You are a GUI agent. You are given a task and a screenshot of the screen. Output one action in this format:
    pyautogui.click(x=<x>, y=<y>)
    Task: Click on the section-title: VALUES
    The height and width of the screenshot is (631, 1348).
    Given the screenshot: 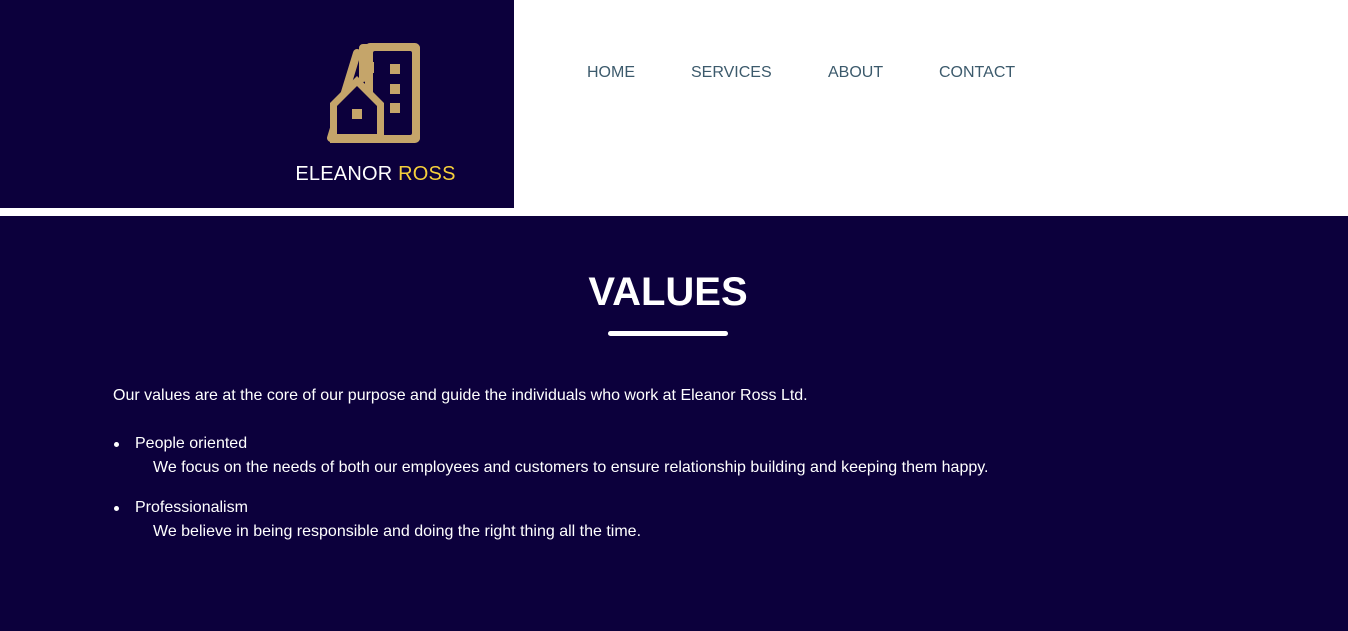 What is the action you would take?
    pyautogui.click(x=668, y=292)
    